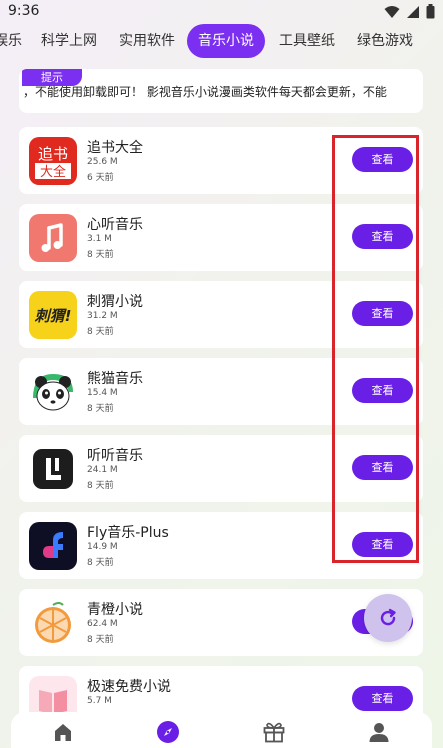 The width and height of the screenshot is (443, 748). Describe the element at coordinates (53, 172) in the screenshot. I see `svg-text: 大全` at that location.